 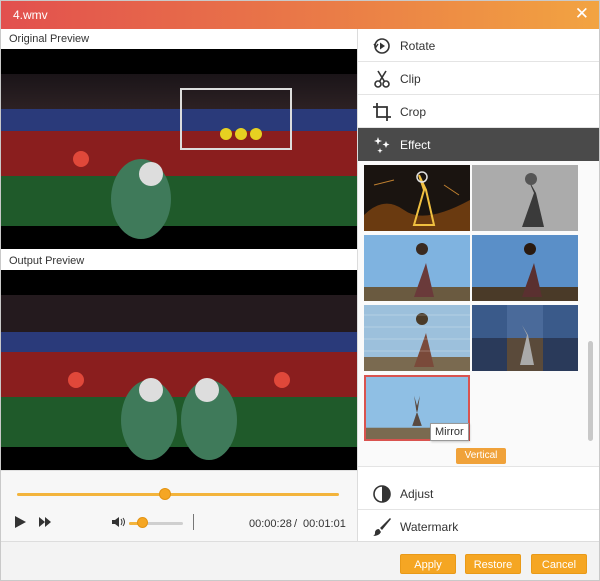 I want to click on menu-item-adjust: Adjust, so click(x=478, y=493).